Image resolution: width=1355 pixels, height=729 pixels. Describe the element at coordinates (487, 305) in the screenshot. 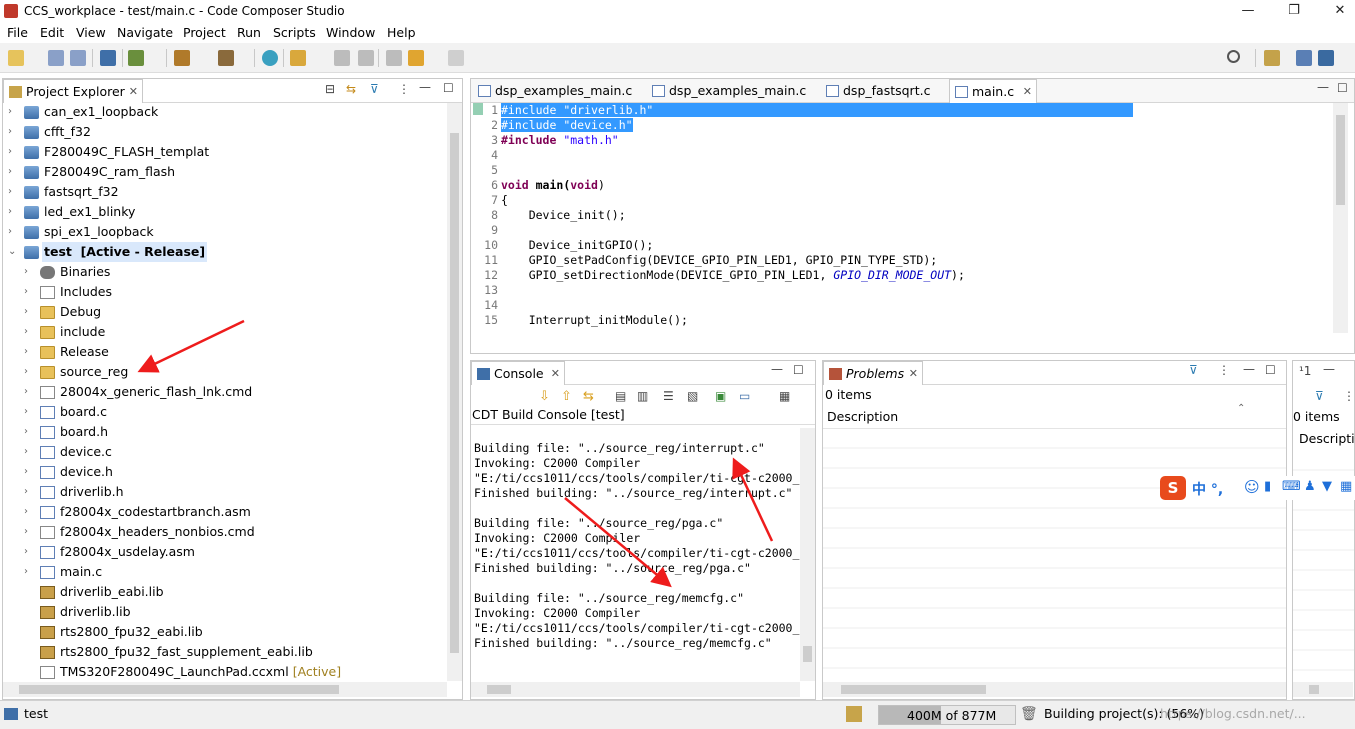

I see `code-line: 14` at that location.